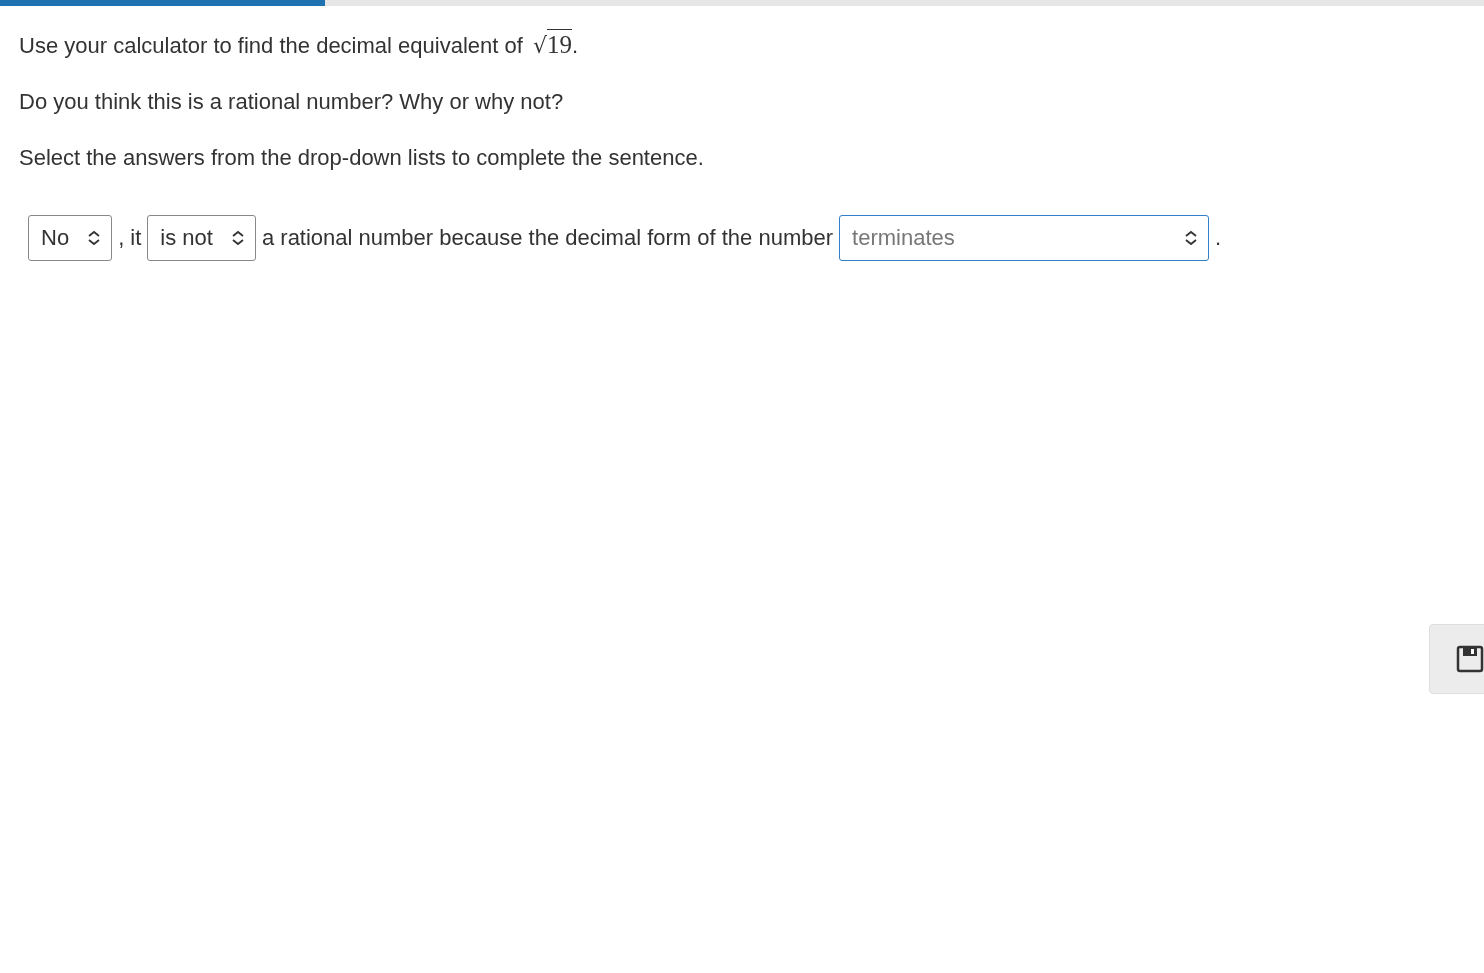  Describe the element at coordinates (130, 238) in the screenshot. I see `sentence-text: , it` at that location.